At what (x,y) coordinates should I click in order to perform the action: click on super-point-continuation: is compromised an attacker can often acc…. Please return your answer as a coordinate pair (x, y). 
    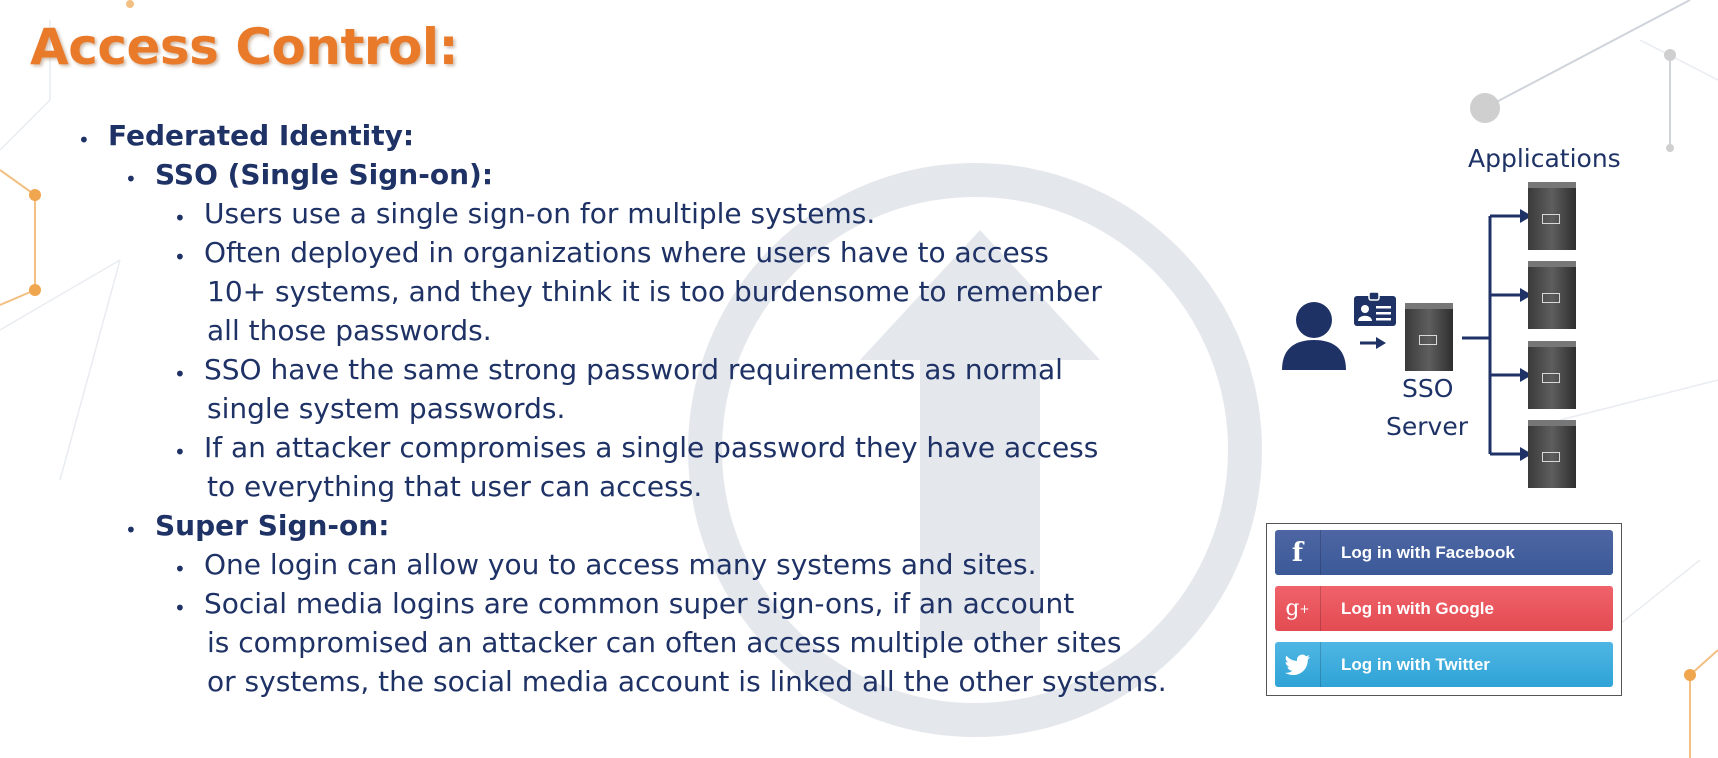
    Looking at the image, I should click on (664, 642).